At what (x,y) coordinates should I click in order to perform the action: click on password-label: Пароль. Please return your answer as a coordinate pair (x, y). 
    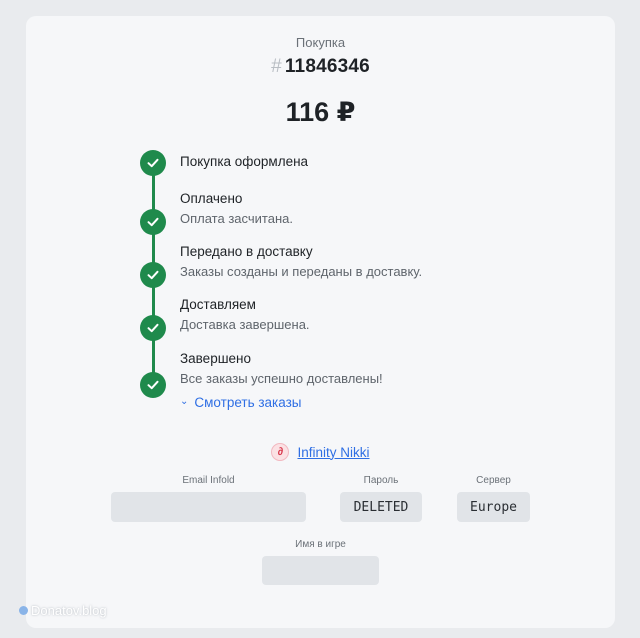
    Looking at the image, I should click on (381, 480).